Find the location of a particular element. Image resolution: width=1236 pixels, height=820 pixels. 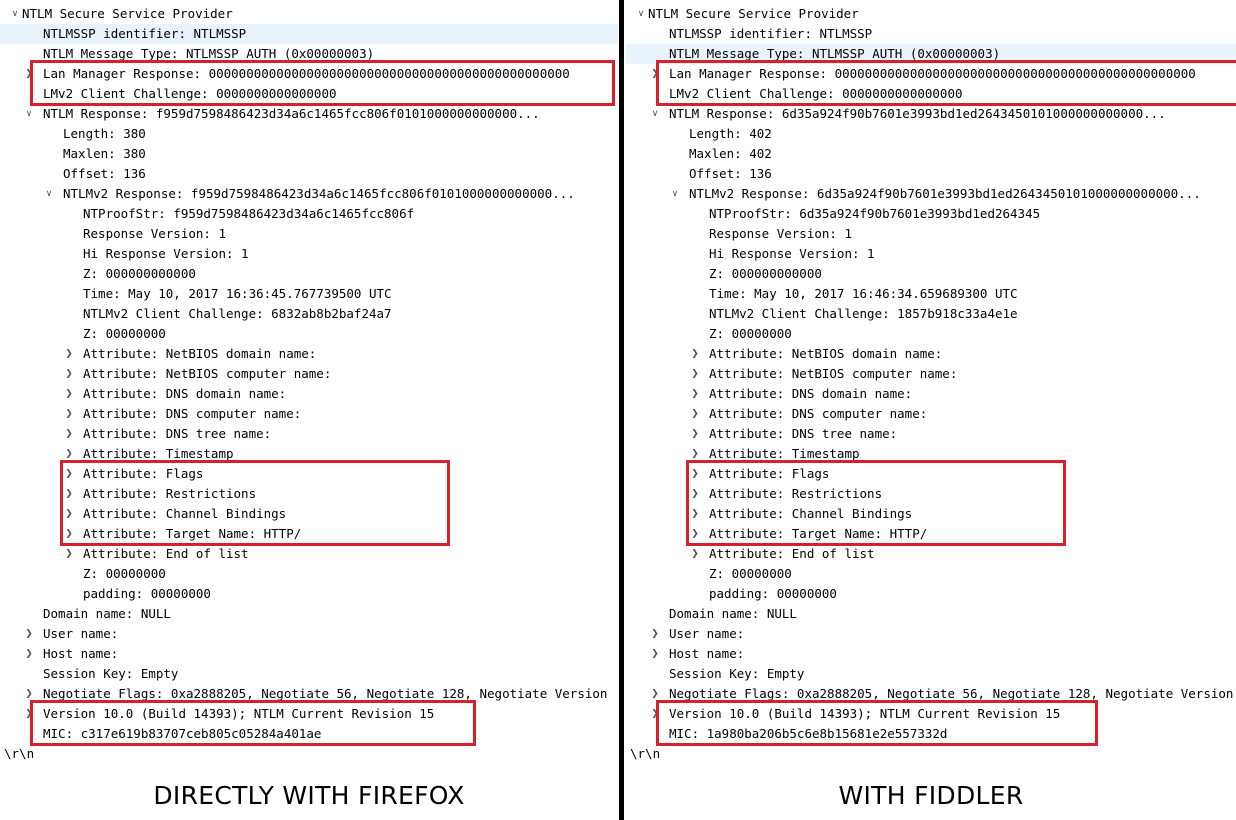

tree-row: ❯ User name: is located at coordinates (931, 634).